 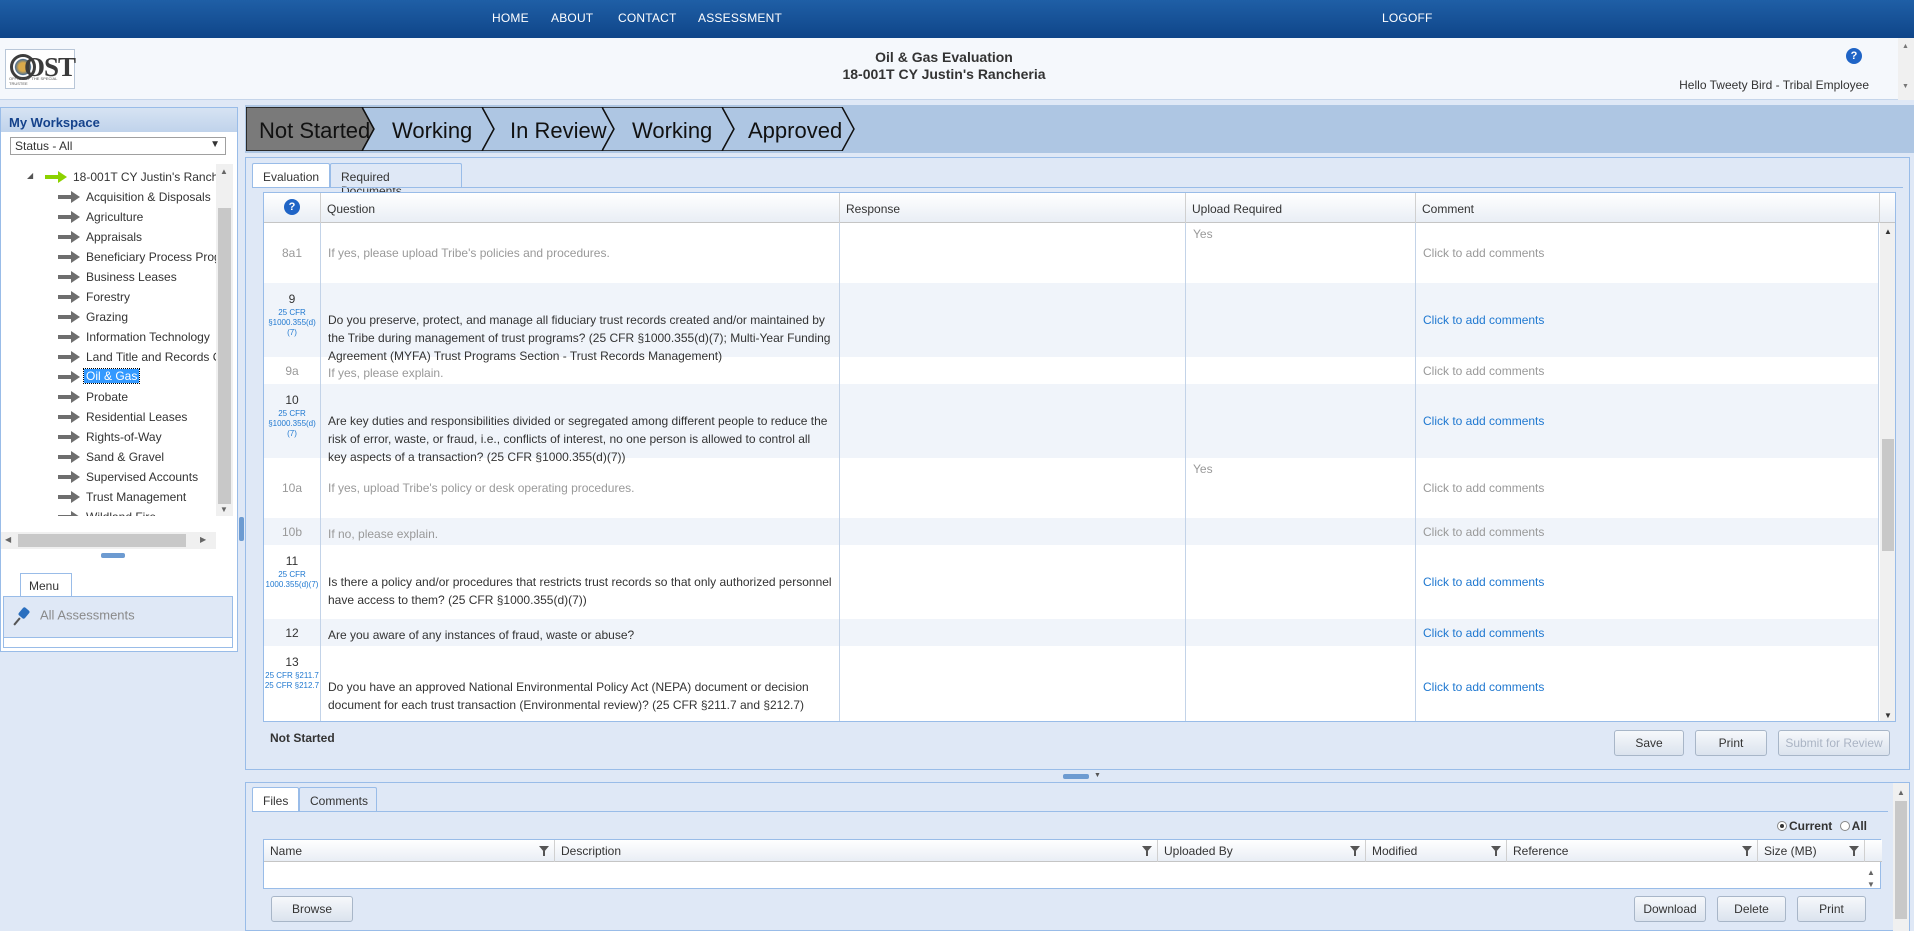 I want to click on files-panel-scrollbar: ▲, so click(x=1901, y=857).